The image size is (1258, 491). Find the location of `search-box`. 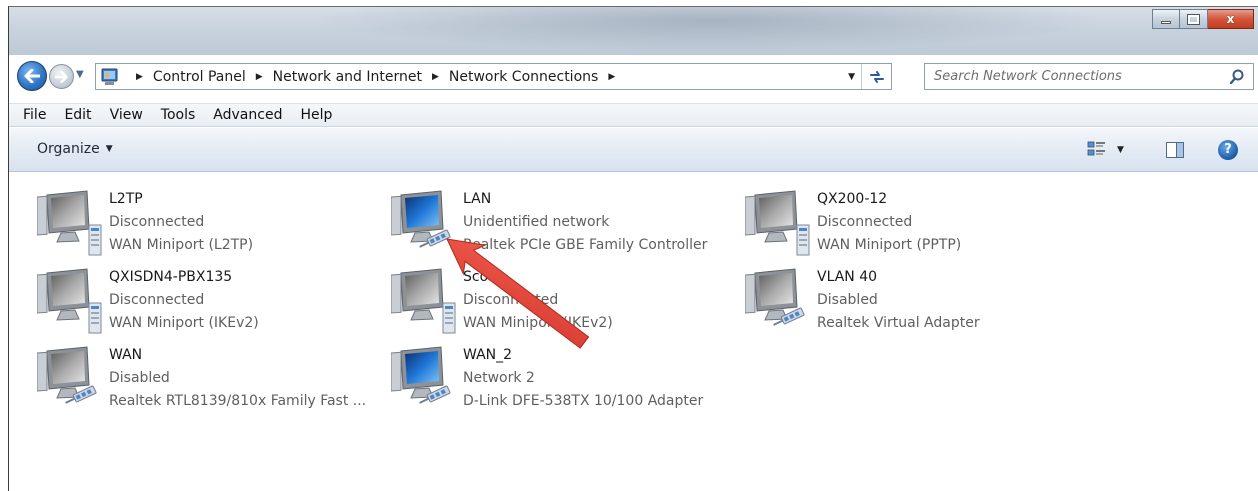

search-box is located at coordinates (1089, 76).